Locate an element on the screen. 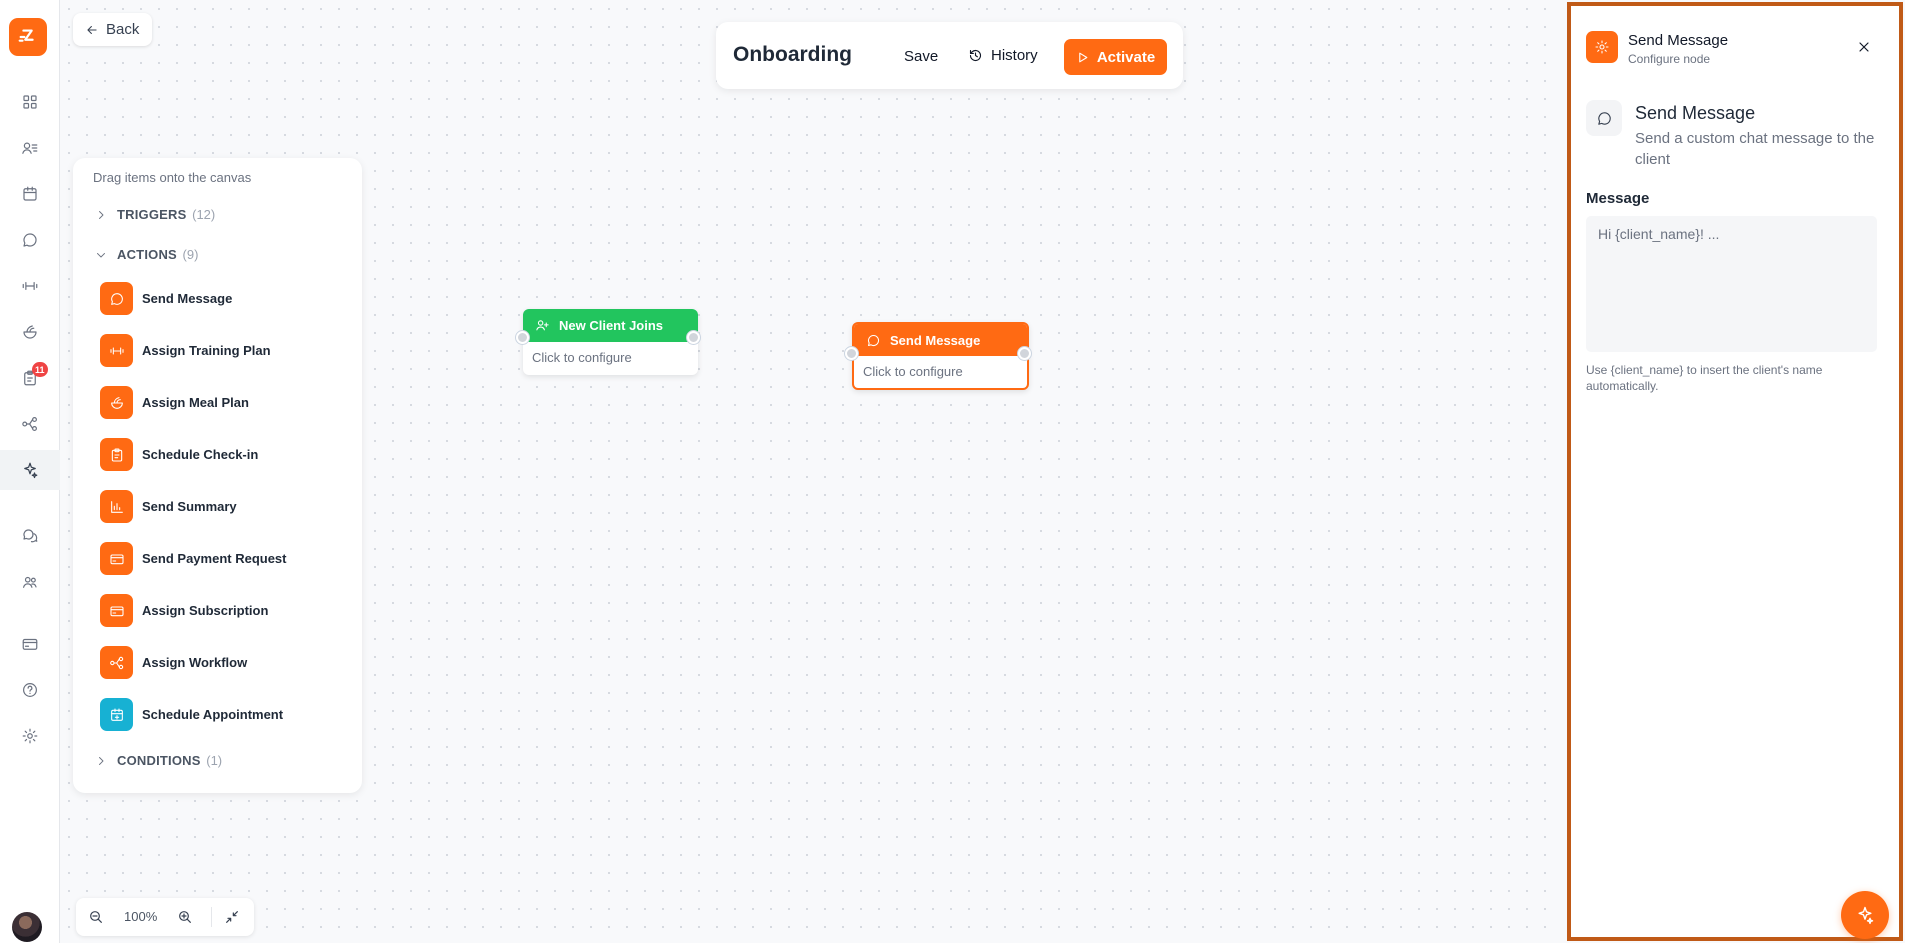 This screenshot has width=1905, height=943. palette-item-assign-meal-plan: Assign Meal Plan is located at coordinates (174, 402).